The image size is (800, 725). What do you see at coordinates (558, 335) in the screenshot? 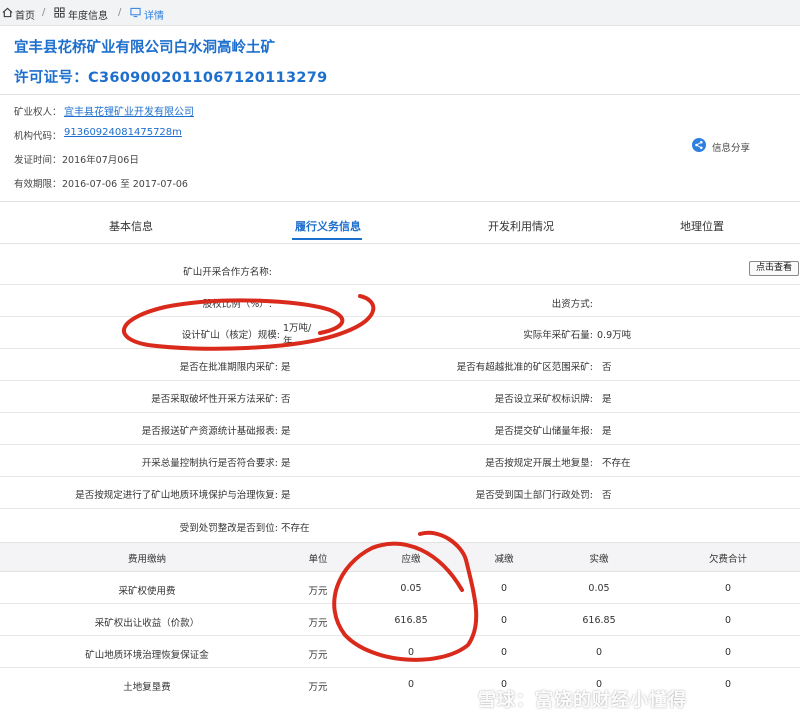
I see `actual-output-label: 实际年采矿石量:` at bounding box center [558, 335].